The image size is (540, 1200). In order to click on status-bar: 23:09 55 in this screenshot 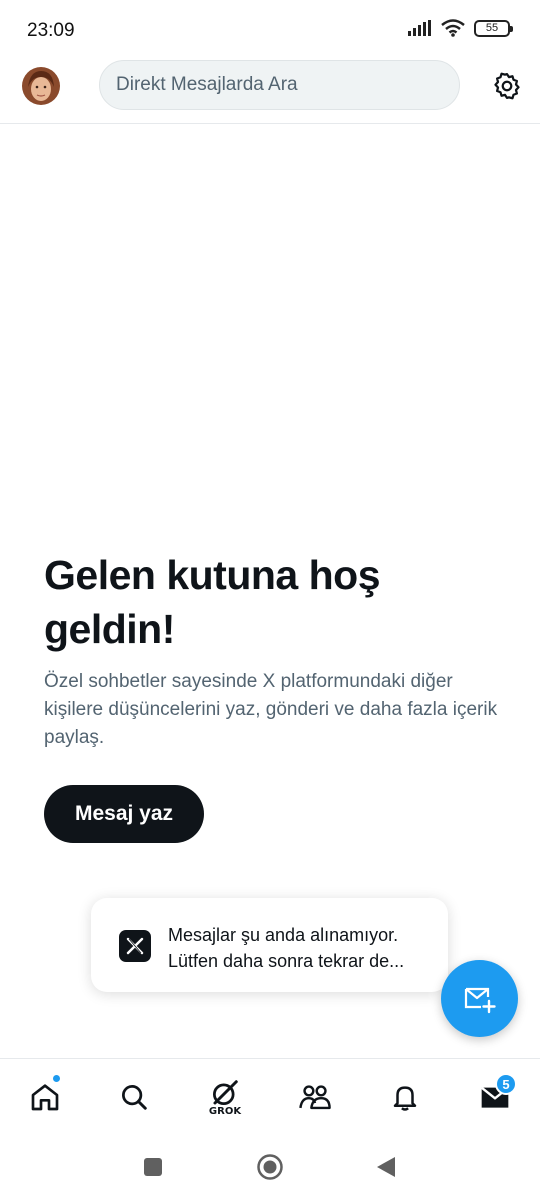, I will do `click(270, 29)`.